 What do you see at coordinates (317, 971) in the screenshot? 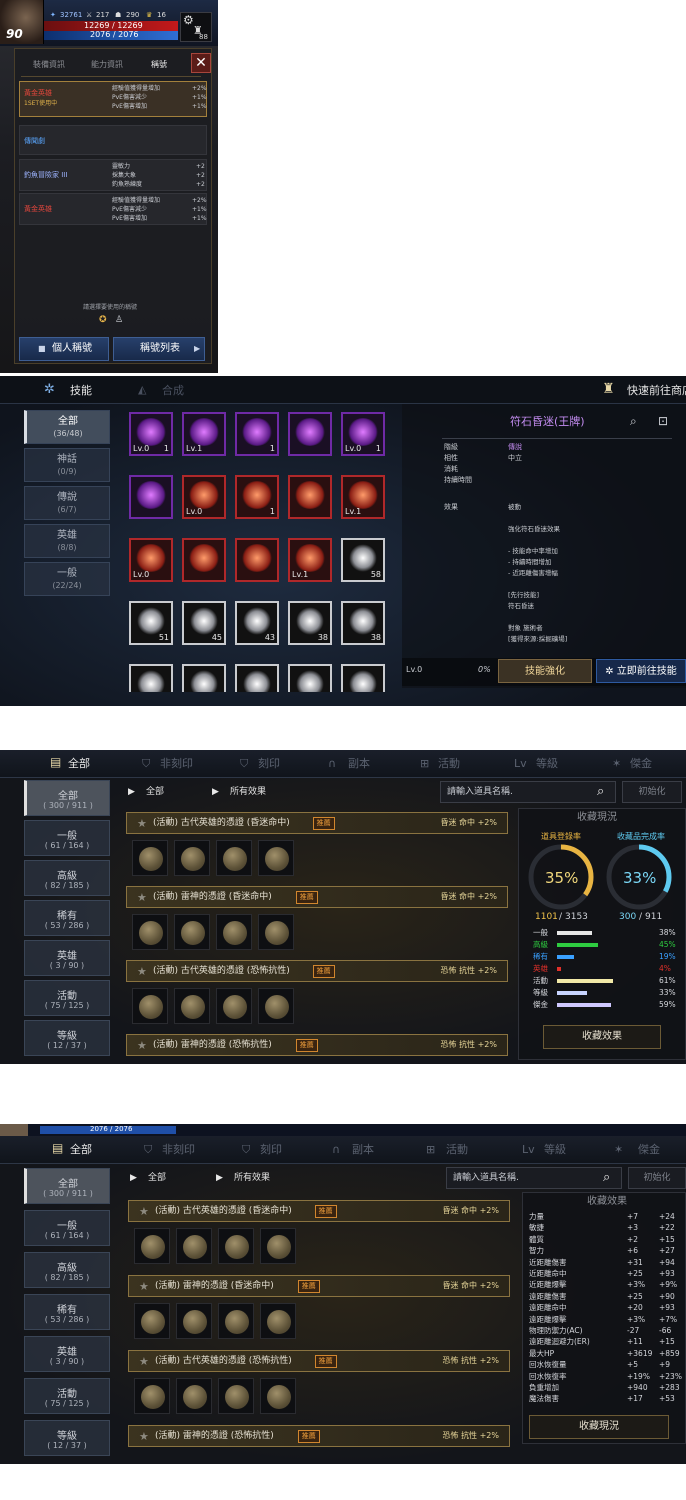
I see `collection-item: ★ (活動) 古代英雄的憑證 (恐怖抗性) 推薦 恐怖 抗性 +2%` at bounding box center [317, 971].